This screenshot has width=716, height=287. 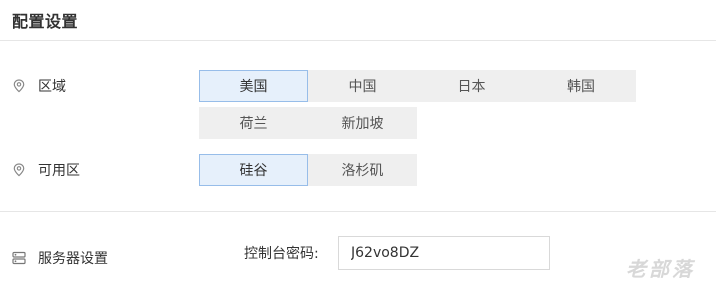 I want to click on region-row-label: 区域, so click(x=39, y=86).